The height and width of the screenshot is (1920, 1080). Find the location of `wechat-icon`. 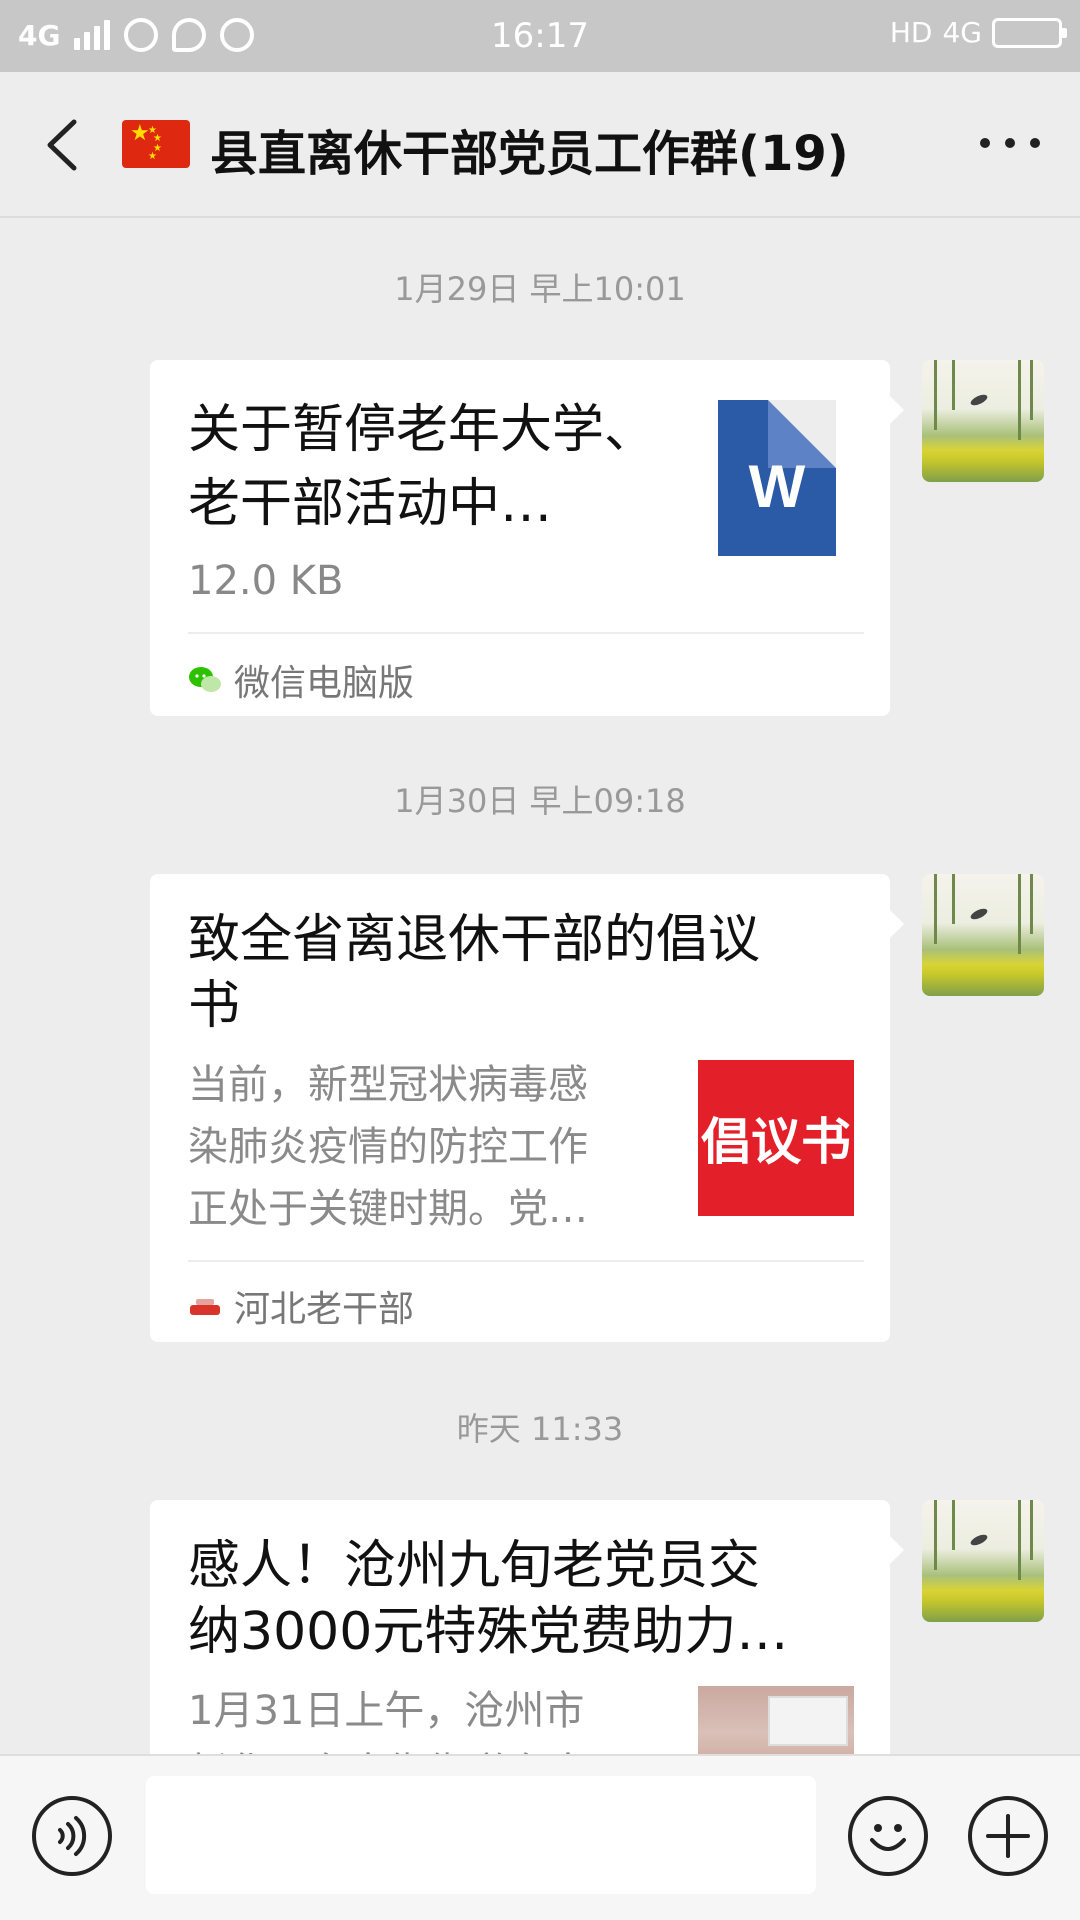

wechat-icon is located at coordinates (205, 679).